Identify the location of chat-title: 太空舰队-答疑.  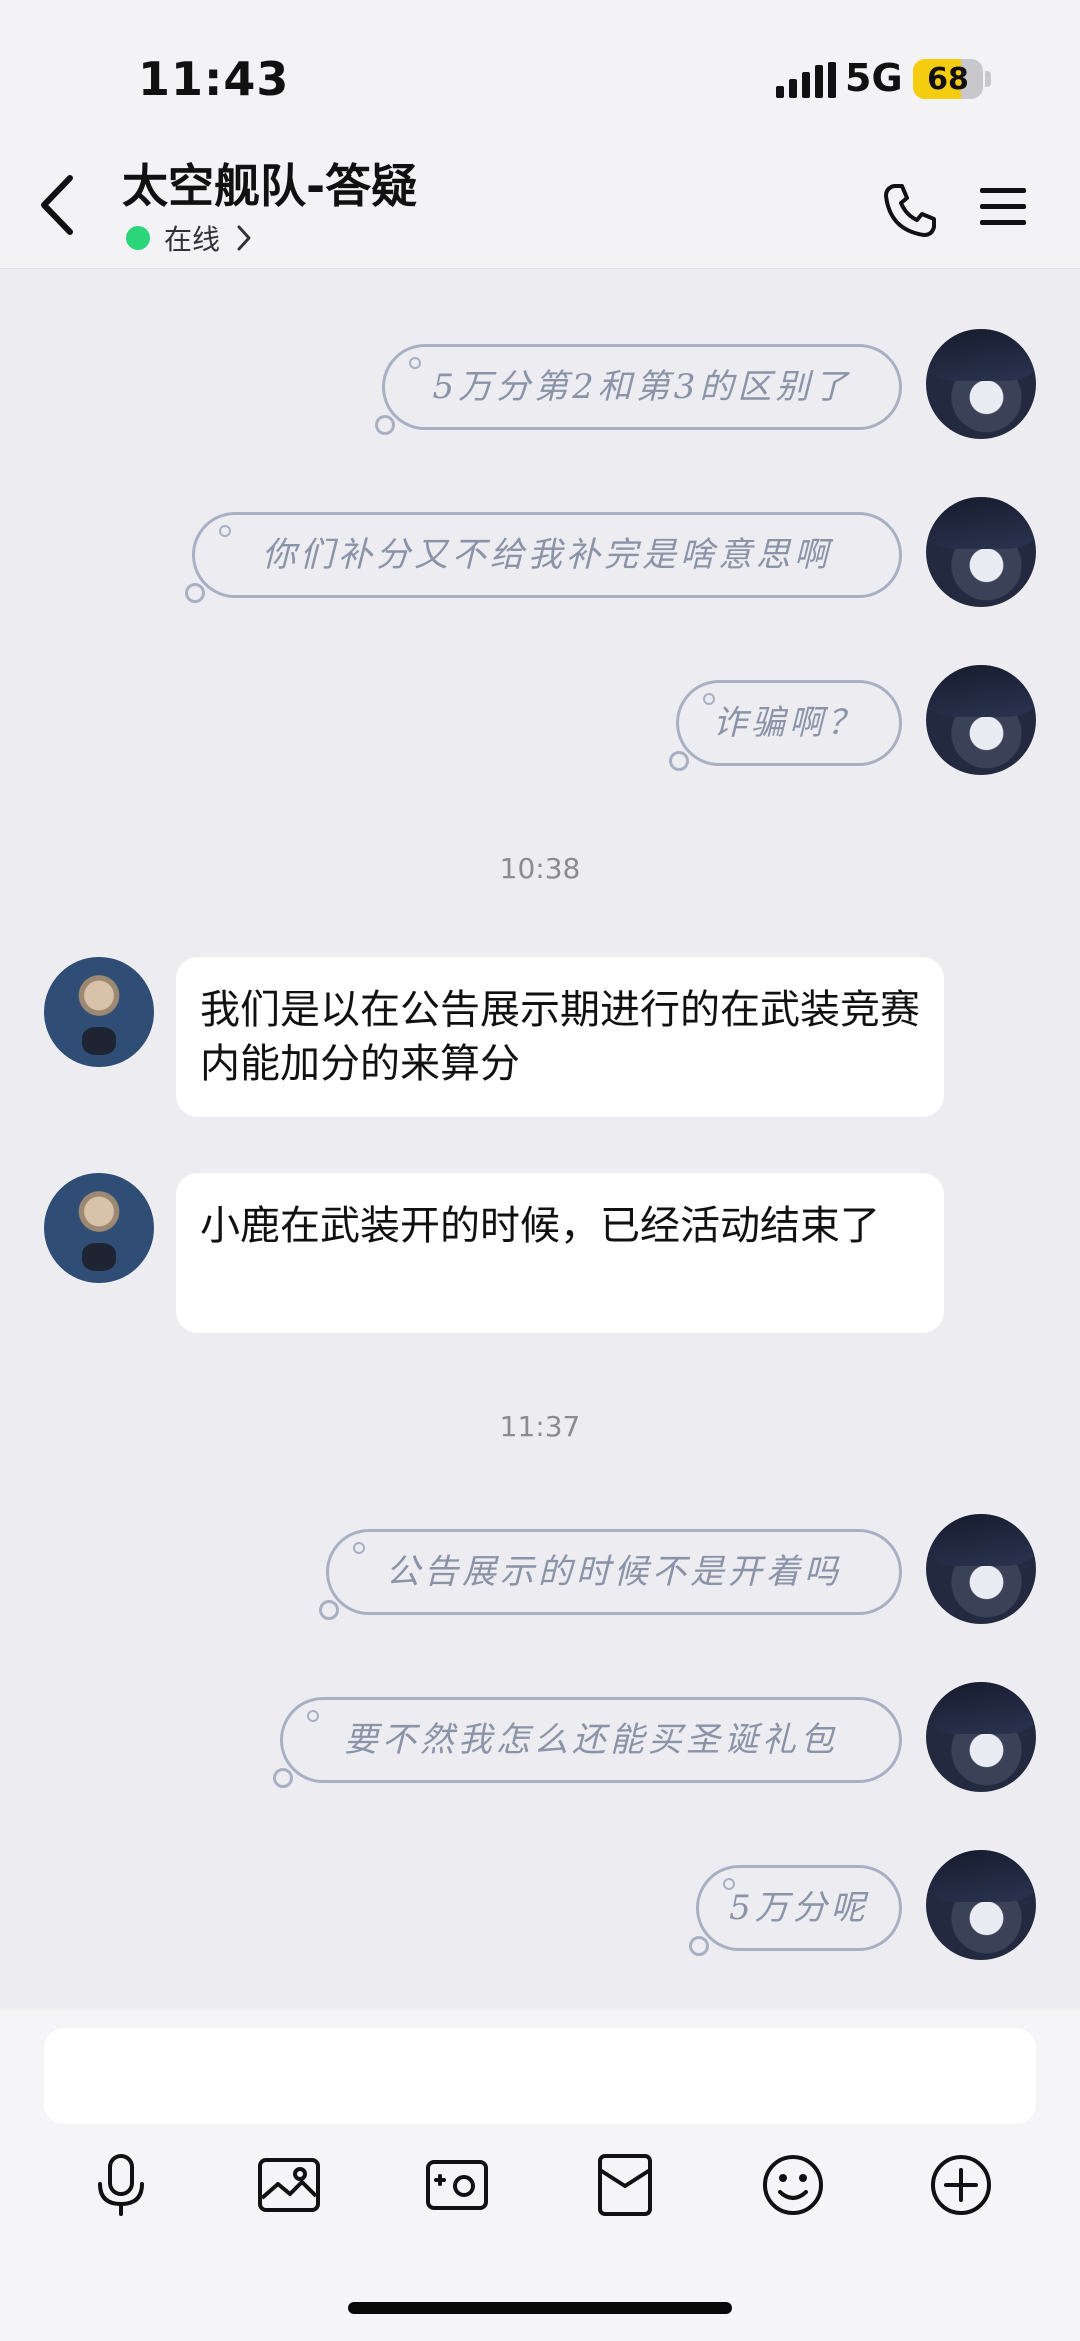
(269, 183).